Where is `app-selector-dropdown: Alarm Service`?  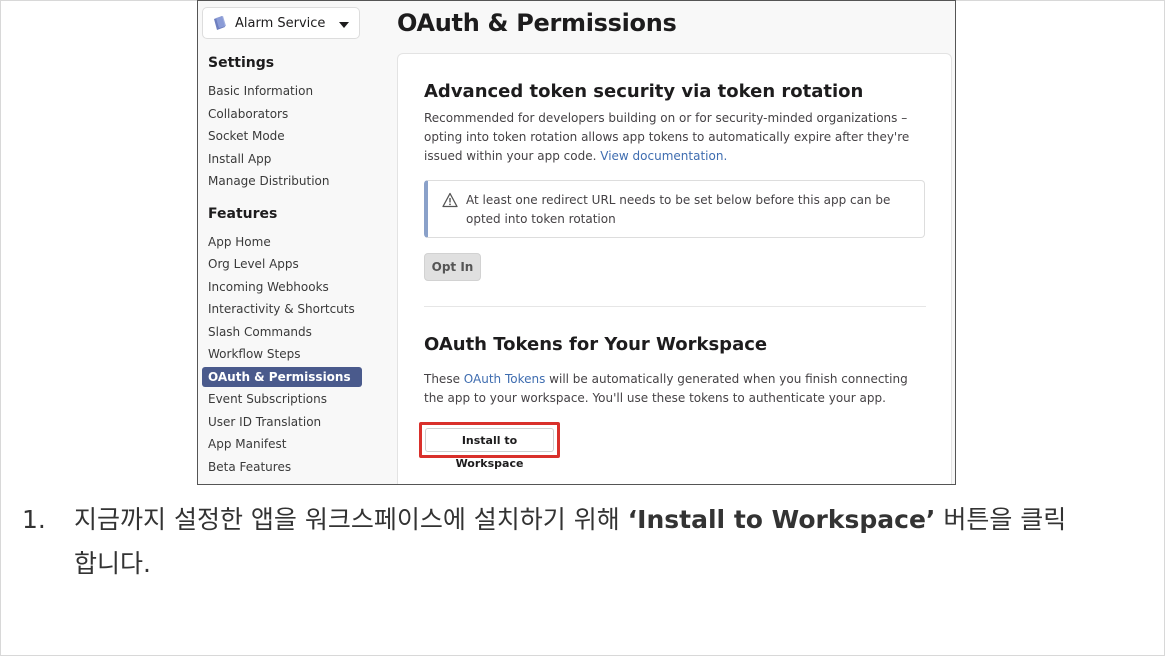
app-selector-dropdown: Alarm Service is located at coordinates (281, 23).